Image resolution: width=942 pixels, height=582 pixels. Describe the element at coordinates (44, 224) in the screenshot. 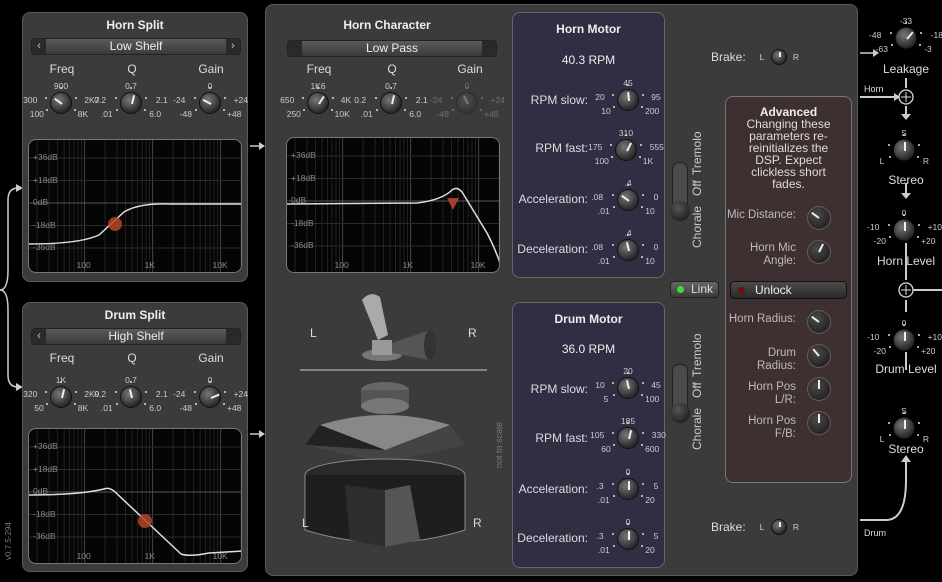

I see `graph-db-label: -18dB` at that location.